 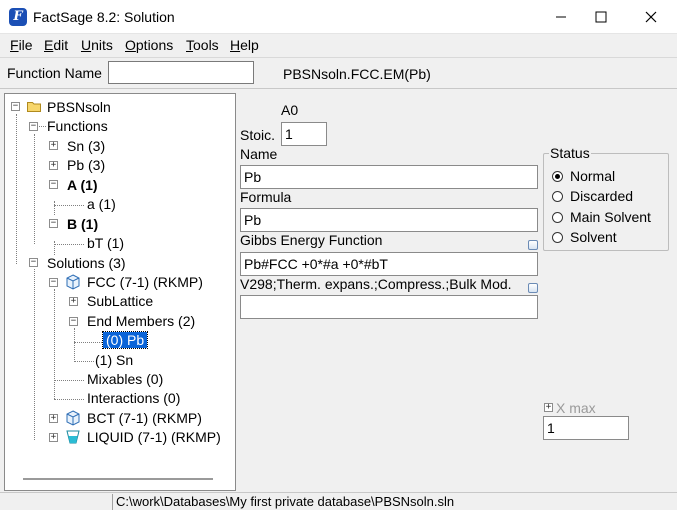 What do you see at coordinates (77, 126) in the screenshot?
I see `tree-functions: Functions` at bounding box center [77, 126].